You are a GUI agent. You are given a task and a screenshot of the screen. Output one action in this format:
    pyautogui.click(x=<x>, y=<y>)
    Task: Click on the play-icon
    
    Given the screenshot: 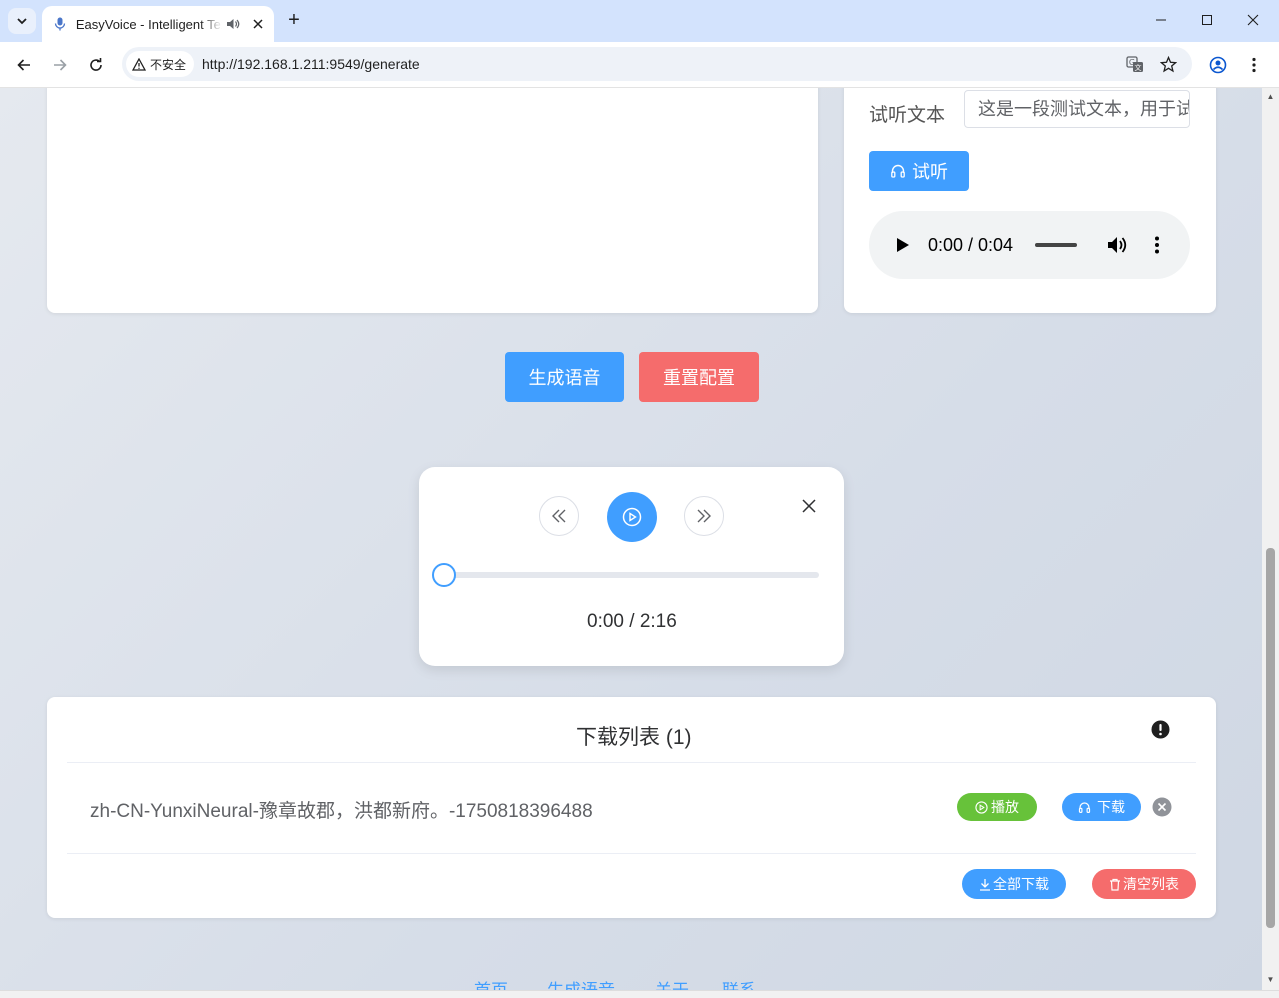 What is the action you would take?
    pyautogui.click(x=903, y=245)
    